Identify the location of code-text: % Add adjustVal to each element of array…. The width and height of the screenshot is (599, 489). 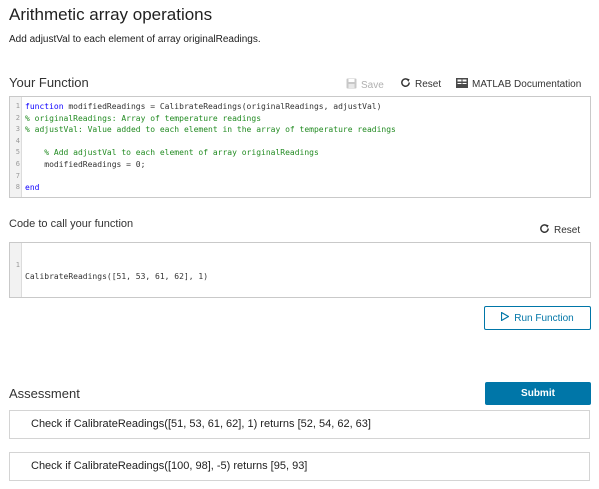
(172, 152).